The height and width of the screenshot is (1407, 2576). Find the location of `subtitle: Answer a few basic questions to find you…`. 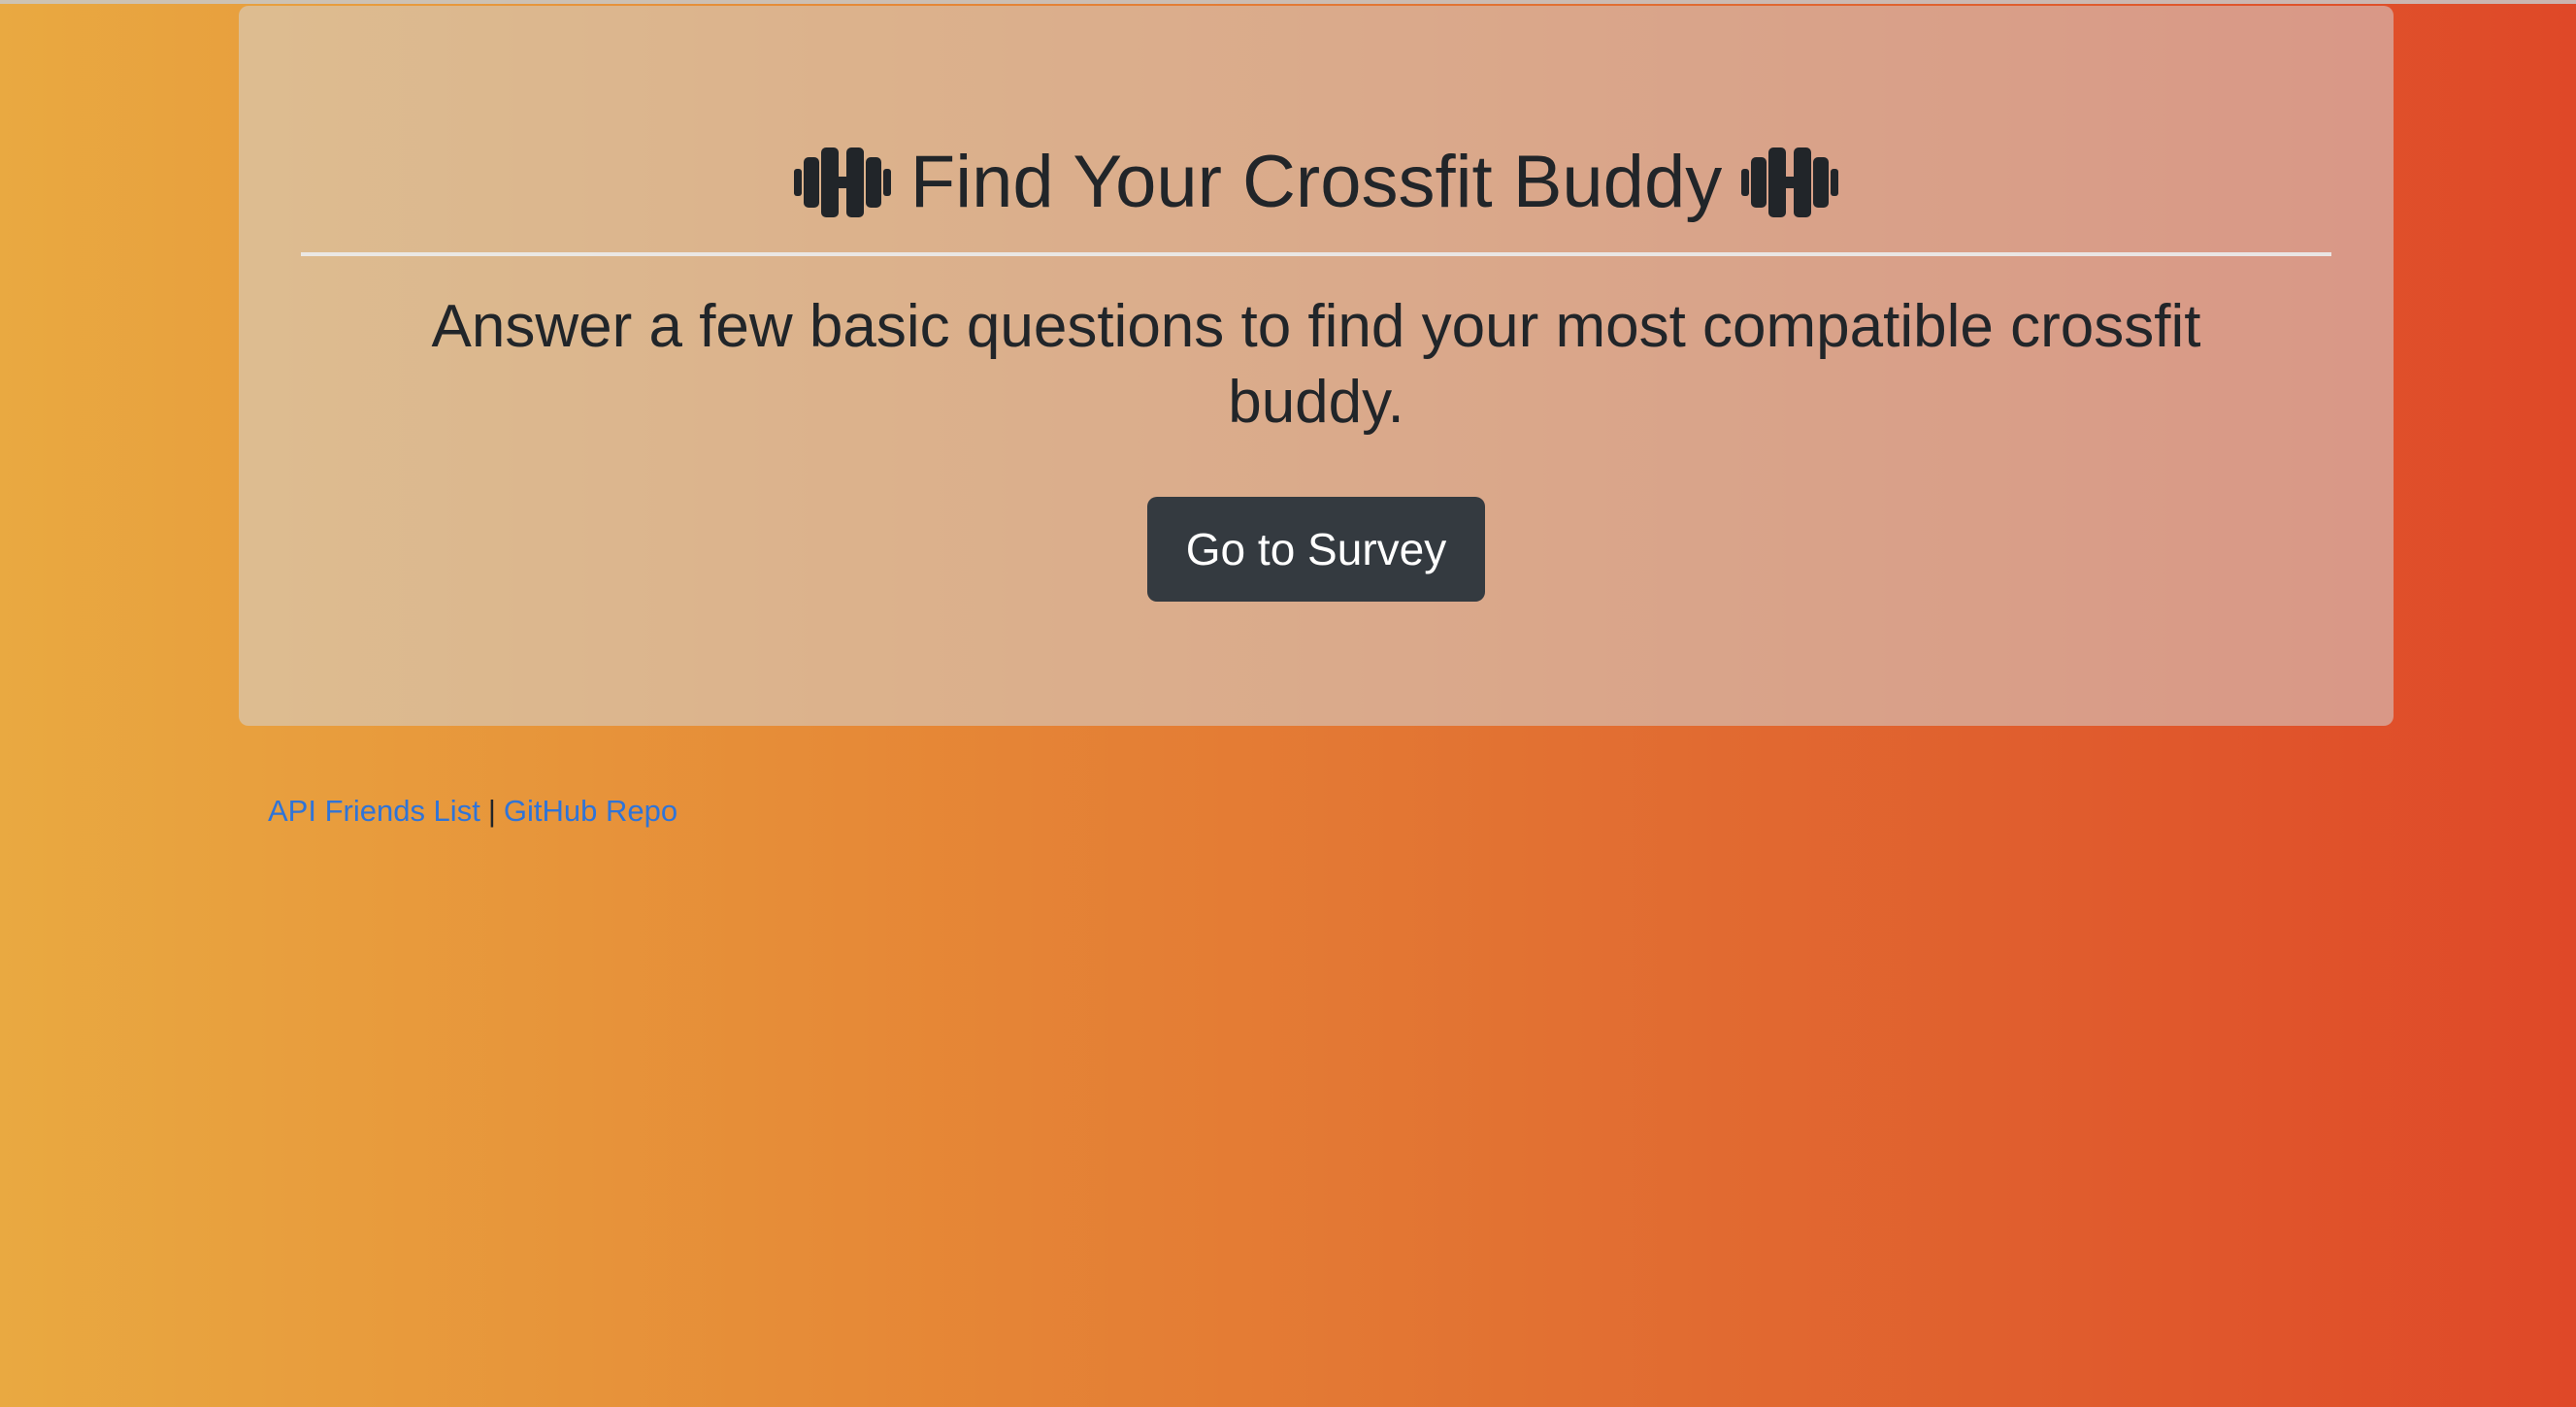

subtitle: Answer a few basic questions to find you… is located at coordinates (1316, 364).